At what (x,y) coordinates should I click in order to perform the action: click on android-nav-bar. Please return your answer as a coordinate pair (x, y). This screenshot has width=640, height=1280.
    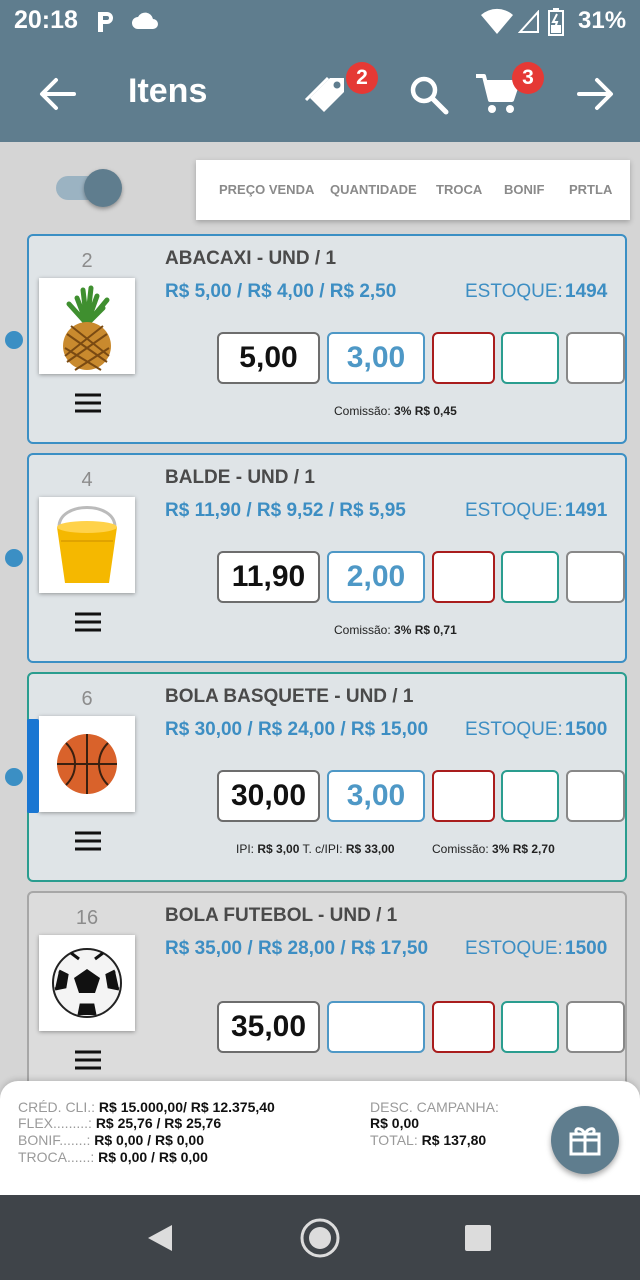
    Looking at the image, I should click on (320, 1237).